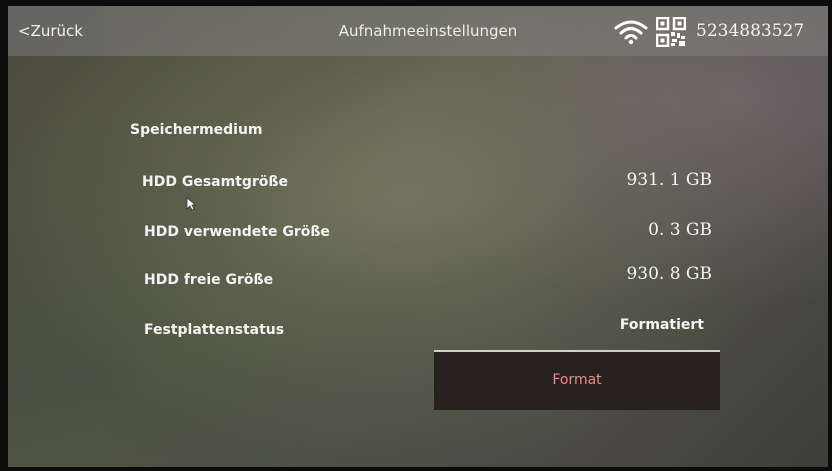 The image size is (832, 471). What do you see at coordinates (750, 31) in the screenshot?
I see `device-id: 5234883527` at bounding box center [750, 31].